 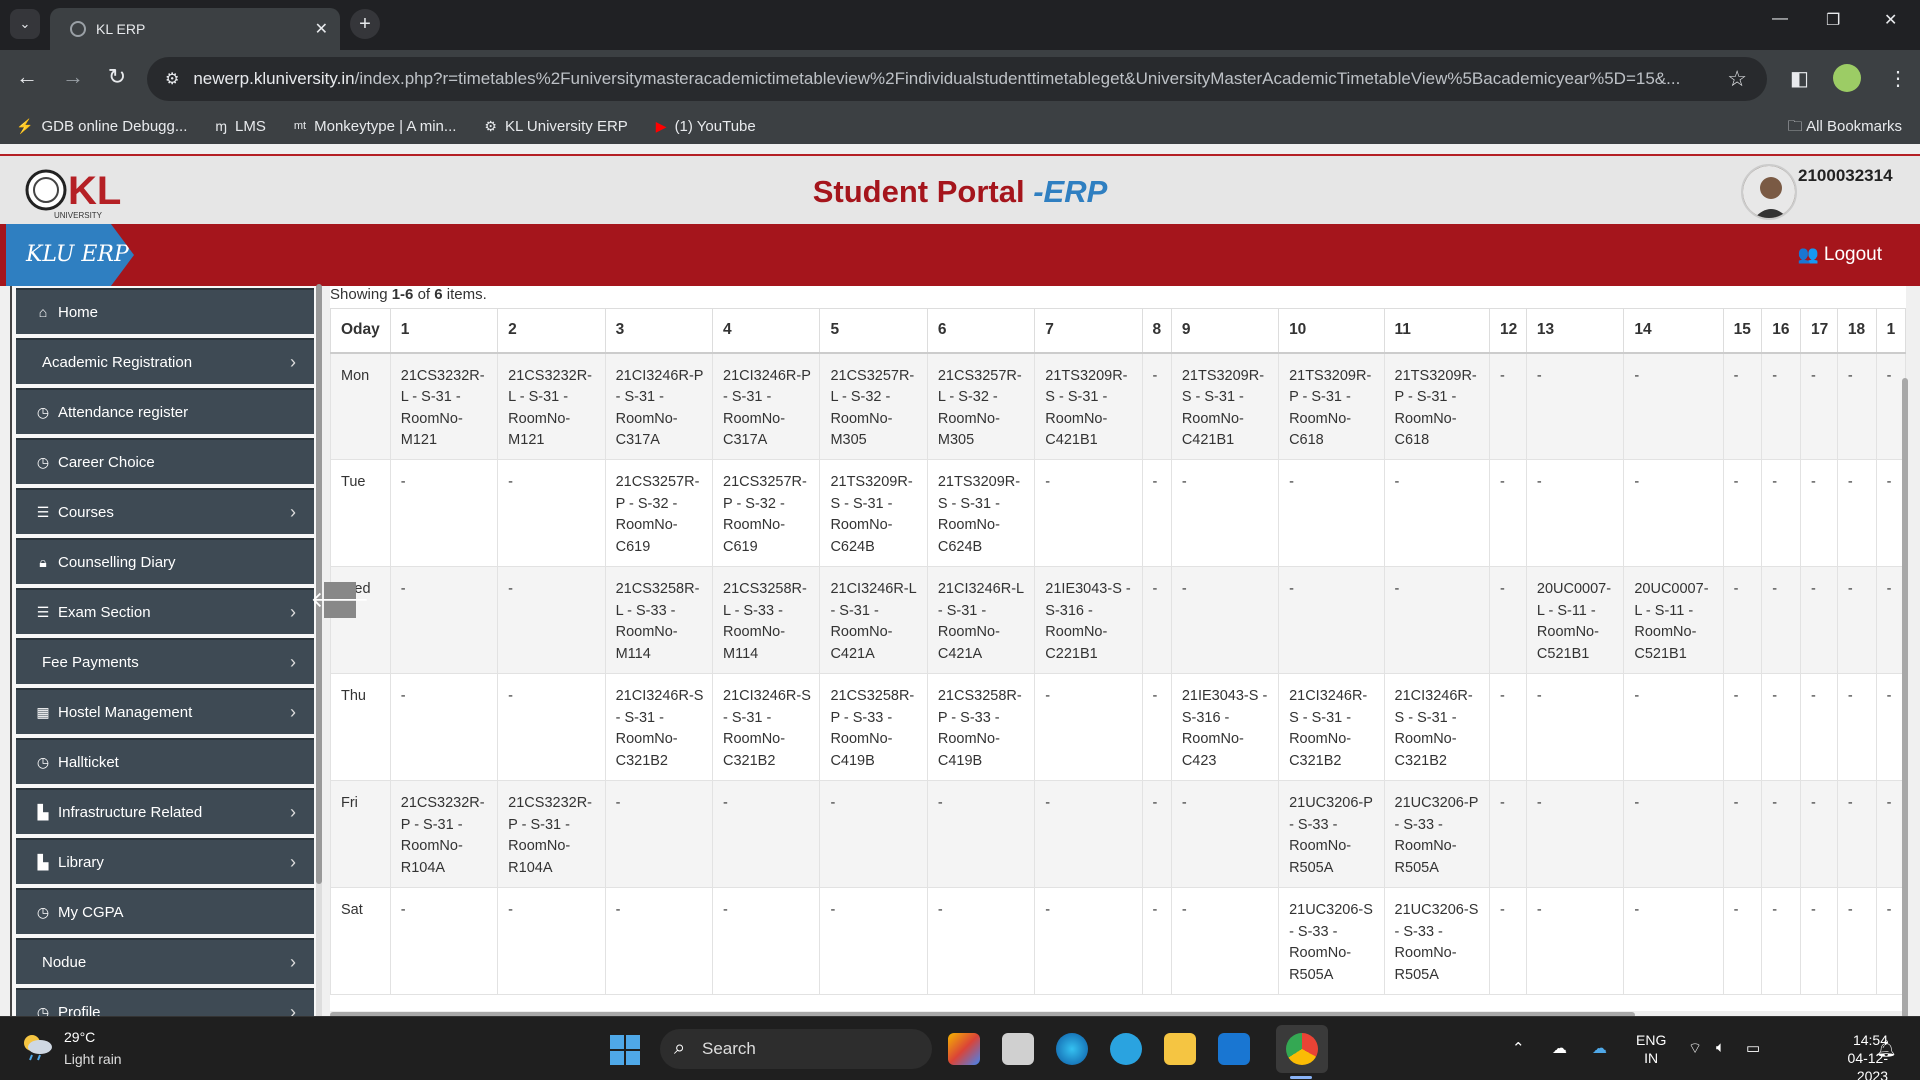 I want to click on file-explorer-icon, so click(x=1180, y=1049).